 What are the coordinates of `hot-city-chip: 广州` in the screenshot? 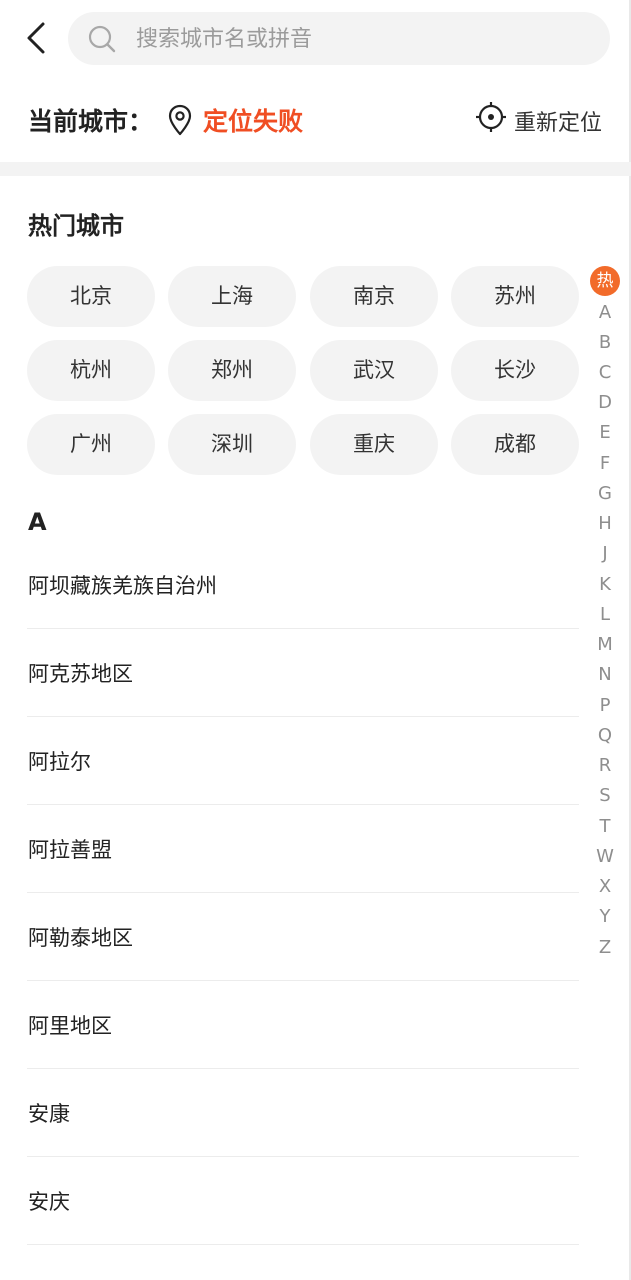 It's located at (91, 444).